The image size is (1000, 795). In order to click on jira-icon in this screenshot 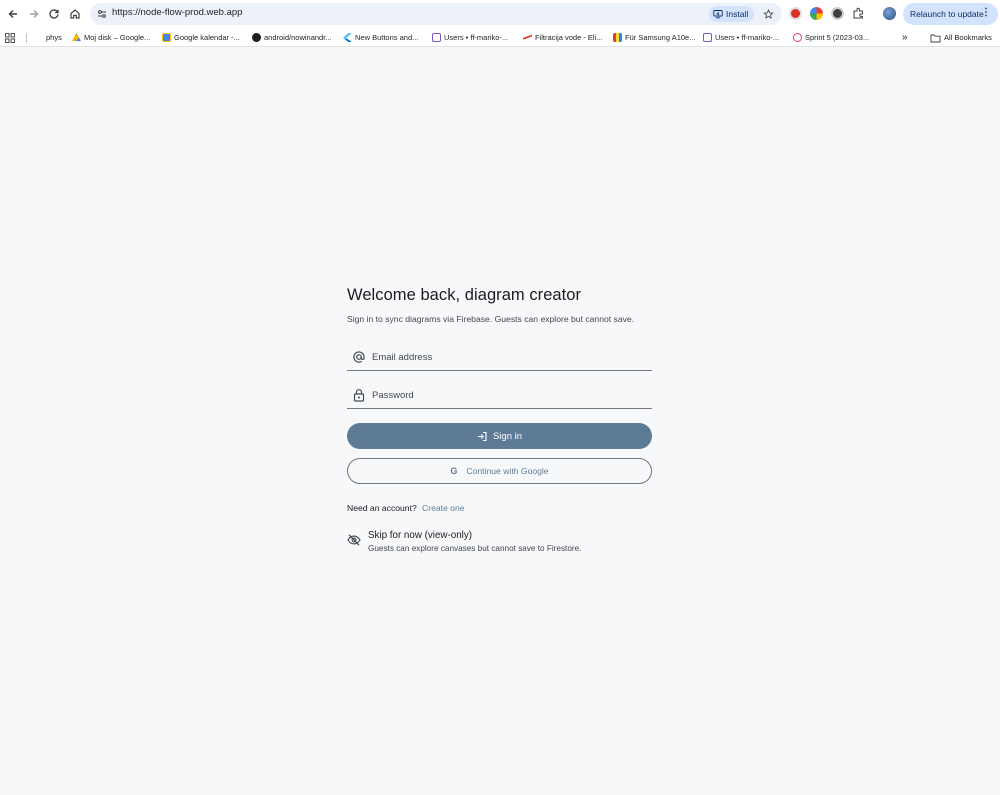, I will do `click(797, 37)`.